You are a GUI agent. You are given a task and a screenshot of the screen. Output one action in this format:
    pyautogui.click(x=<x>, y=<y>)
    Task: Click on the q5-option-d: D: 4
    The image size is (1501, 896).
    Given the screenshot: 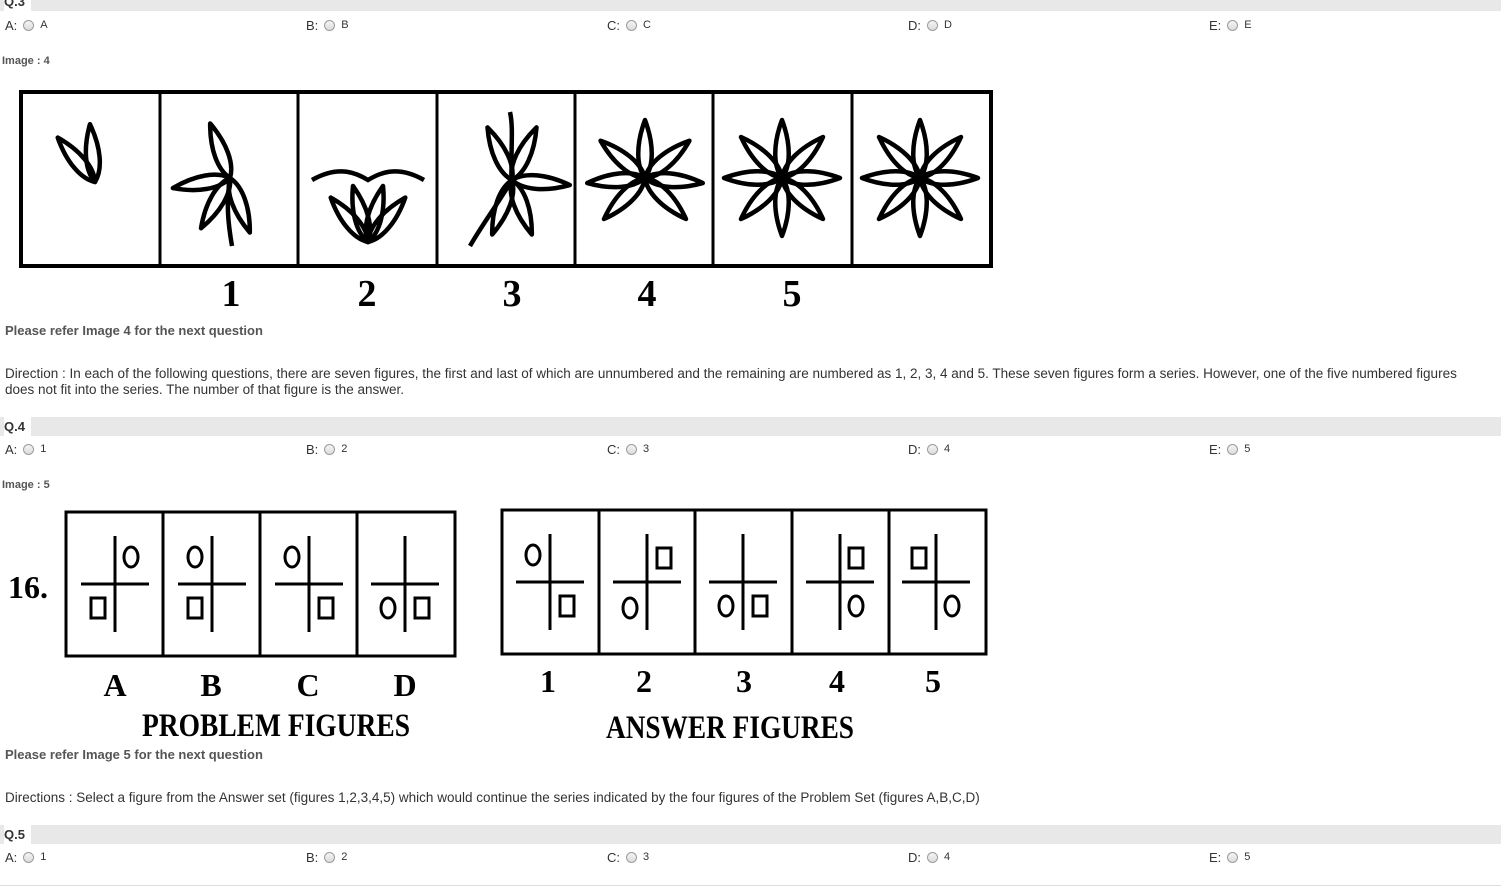 What is the action you would take?
    pyautogui.click(x=929, y=857)
    